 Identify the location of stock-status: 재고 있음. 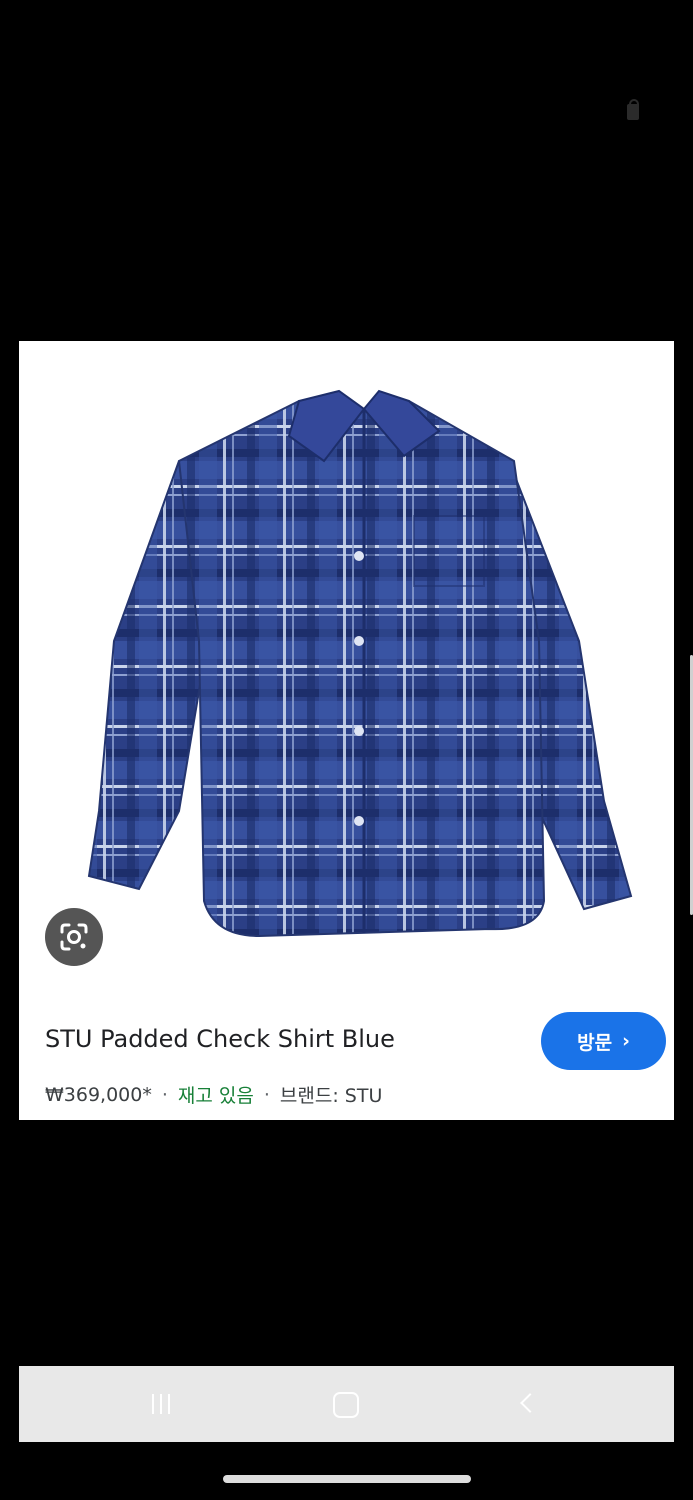
(215, 1096).